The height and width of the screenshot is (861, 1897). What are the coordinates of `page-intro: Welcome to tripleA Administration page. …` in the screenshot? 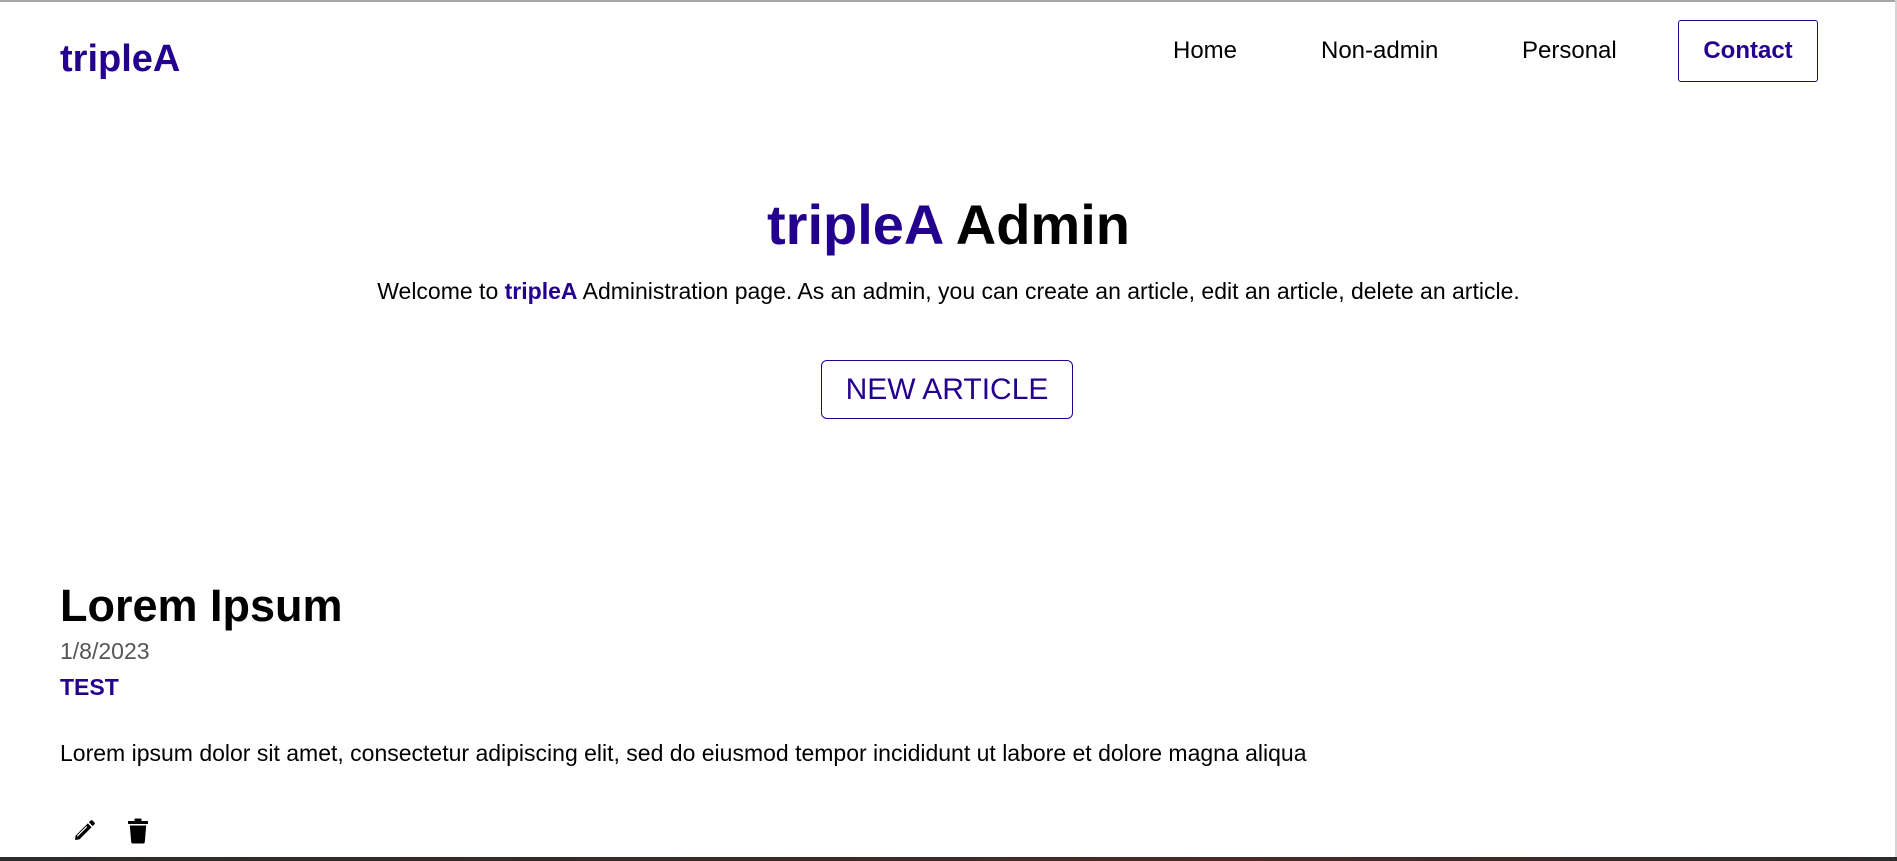 It's located at (948, 291).